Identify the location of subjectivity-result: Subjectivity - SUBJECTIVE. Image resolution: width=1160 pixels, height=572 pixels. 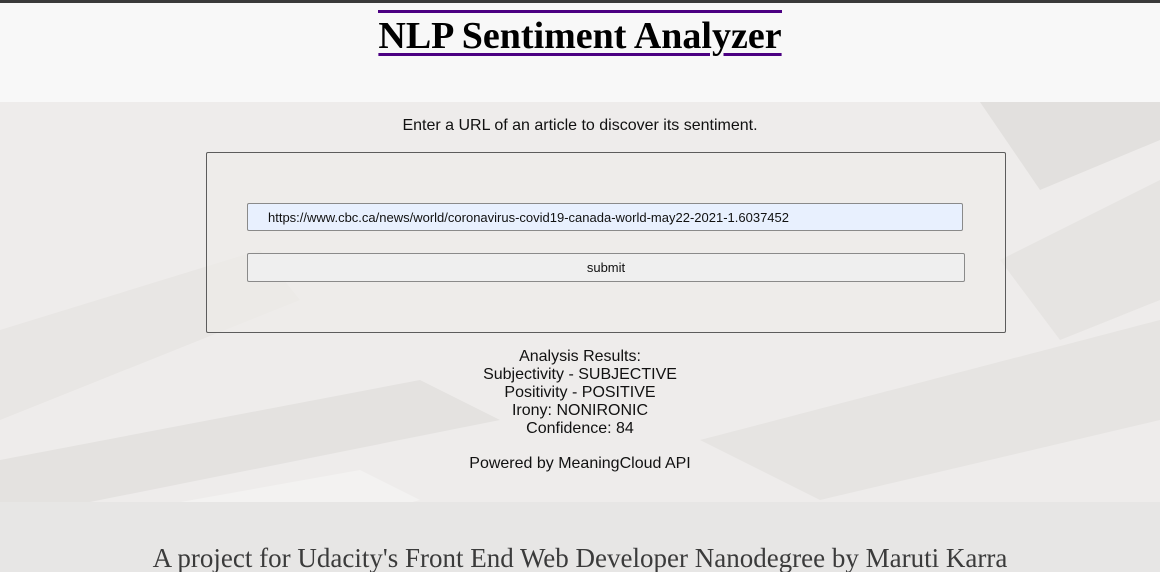
(580, 374).